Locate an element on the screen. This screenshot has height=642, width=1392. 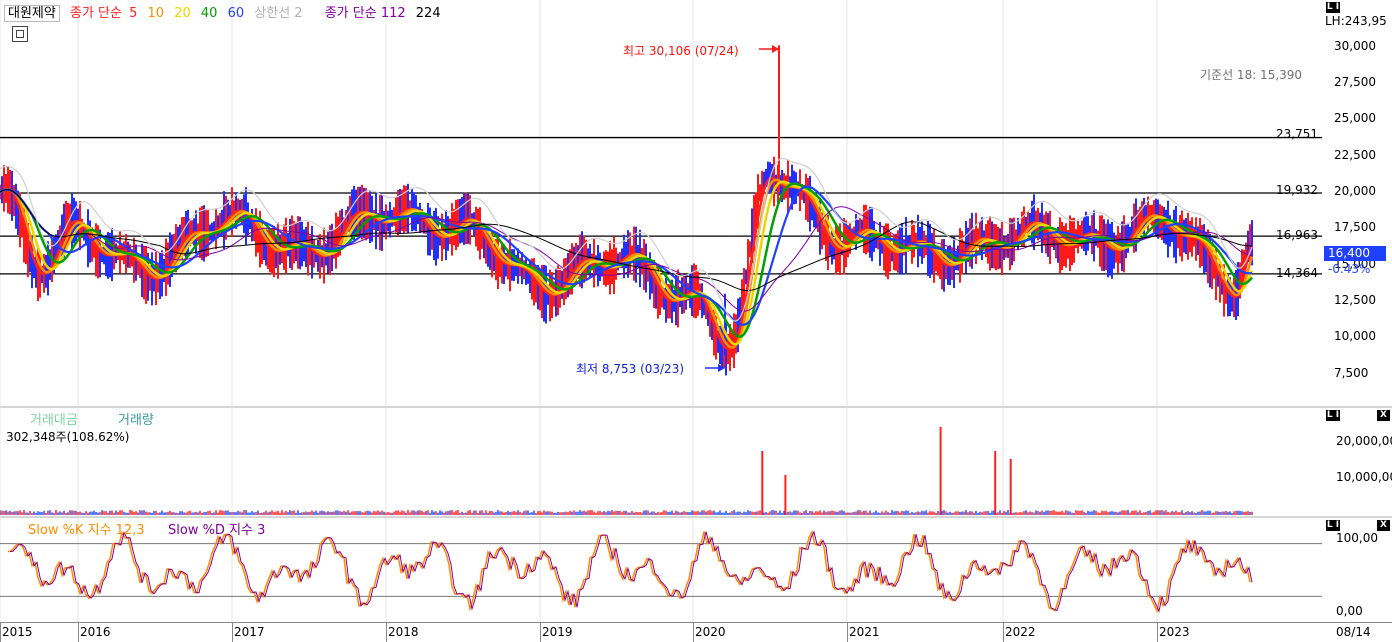
expand-toggle-button is located at coordinates (20, 34).